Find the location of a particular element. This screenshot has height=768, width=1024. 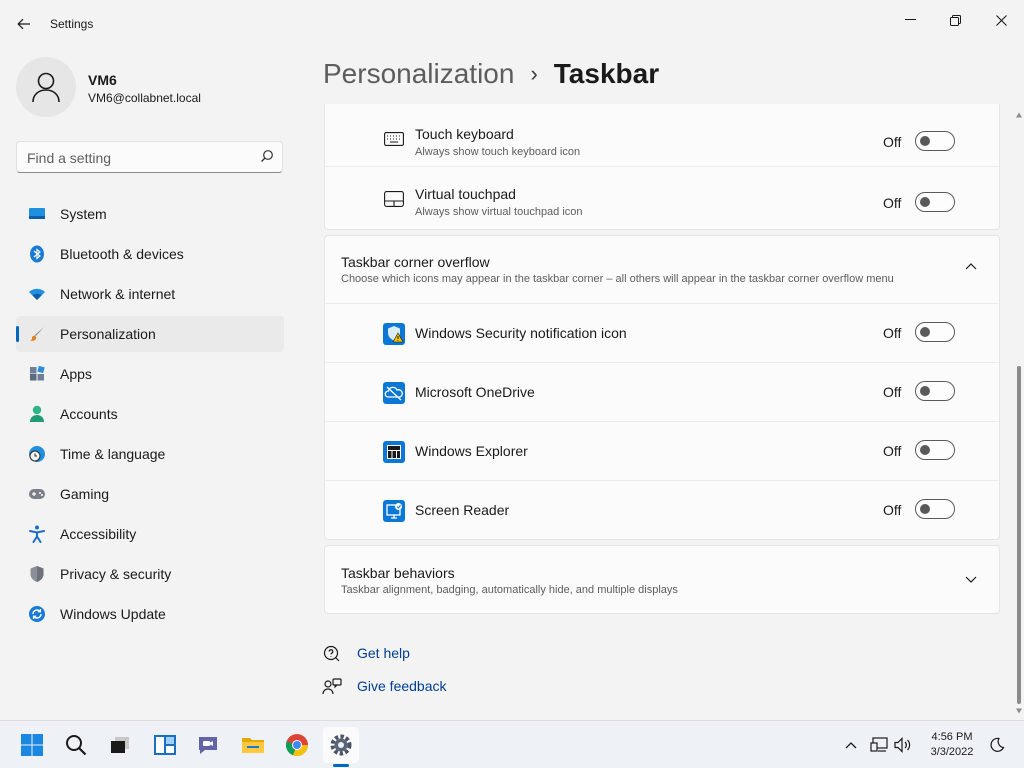

chrome-icon is located at coordinates (297, 745).